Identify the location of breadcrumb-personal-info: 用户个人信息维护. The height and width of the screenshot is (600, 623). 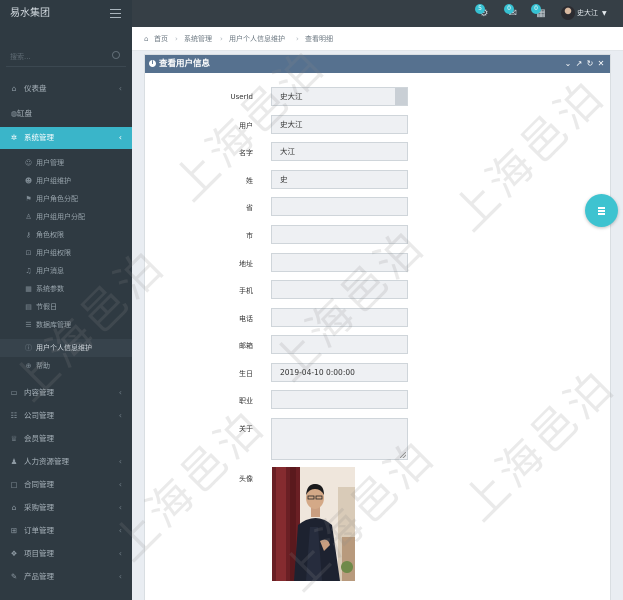
(257, 39).